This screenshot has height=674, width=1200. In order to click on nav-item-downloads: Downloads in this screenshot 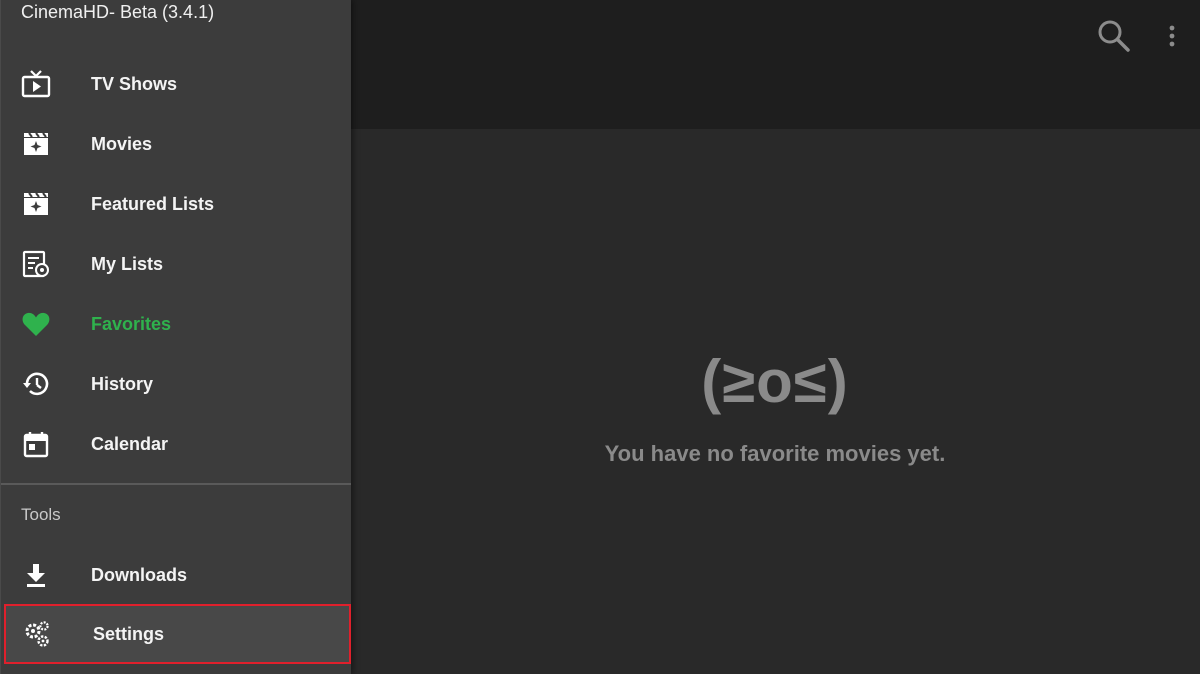, I will do `click(176, 575)`.